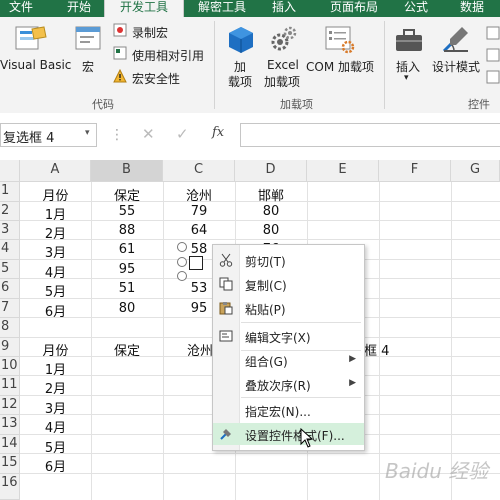 Image resolution: width=500 pixels, height=500 pixels. Describe the element at coordinates (271, 171) in the screenshot. I see `column-header: D` at that location.